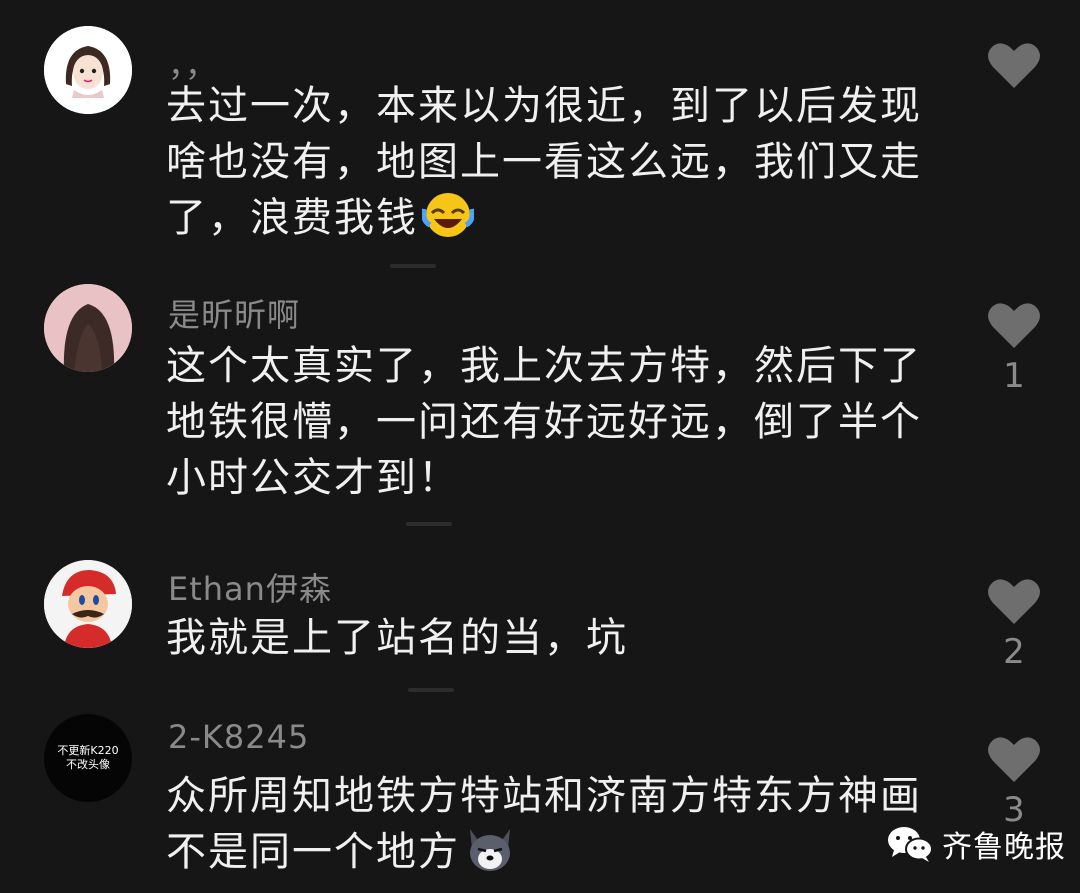  I want to click on laughing-crying-emoji, so click(448, 222).